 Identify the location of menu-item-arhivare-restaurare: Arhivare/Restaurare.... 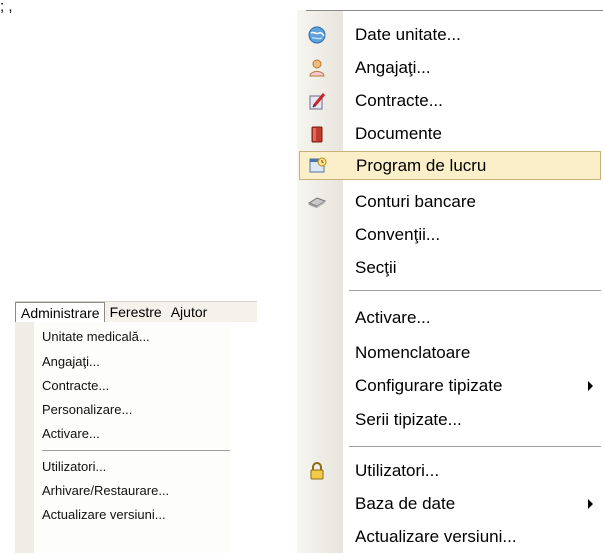
(105, 490).